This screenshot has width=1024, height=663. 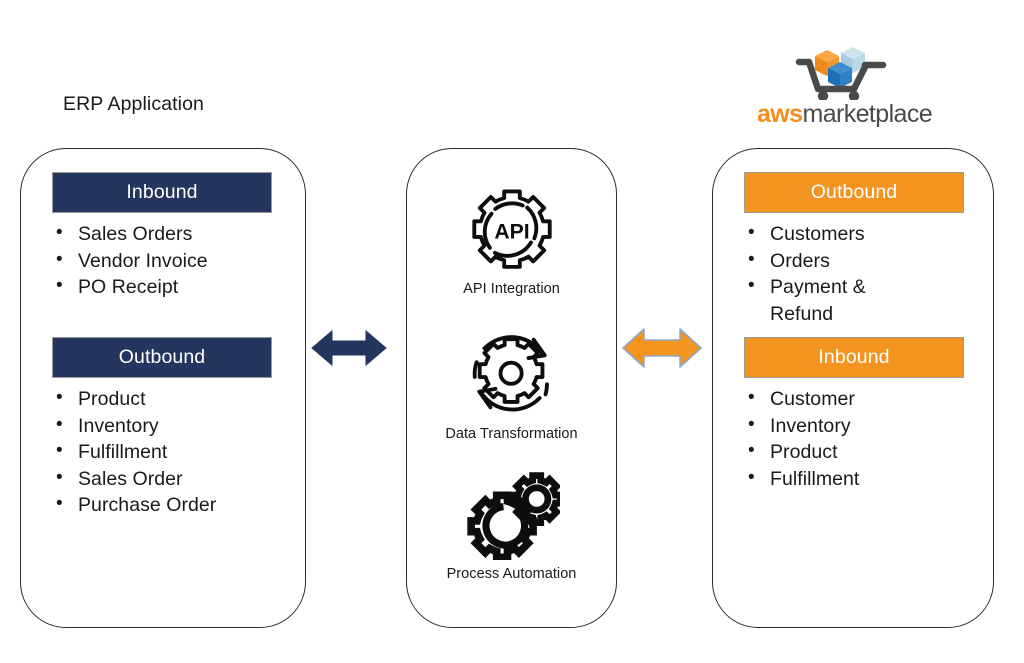 I want to click on capability-data-transformation: Data Transformation, so click(x=511, y=386).